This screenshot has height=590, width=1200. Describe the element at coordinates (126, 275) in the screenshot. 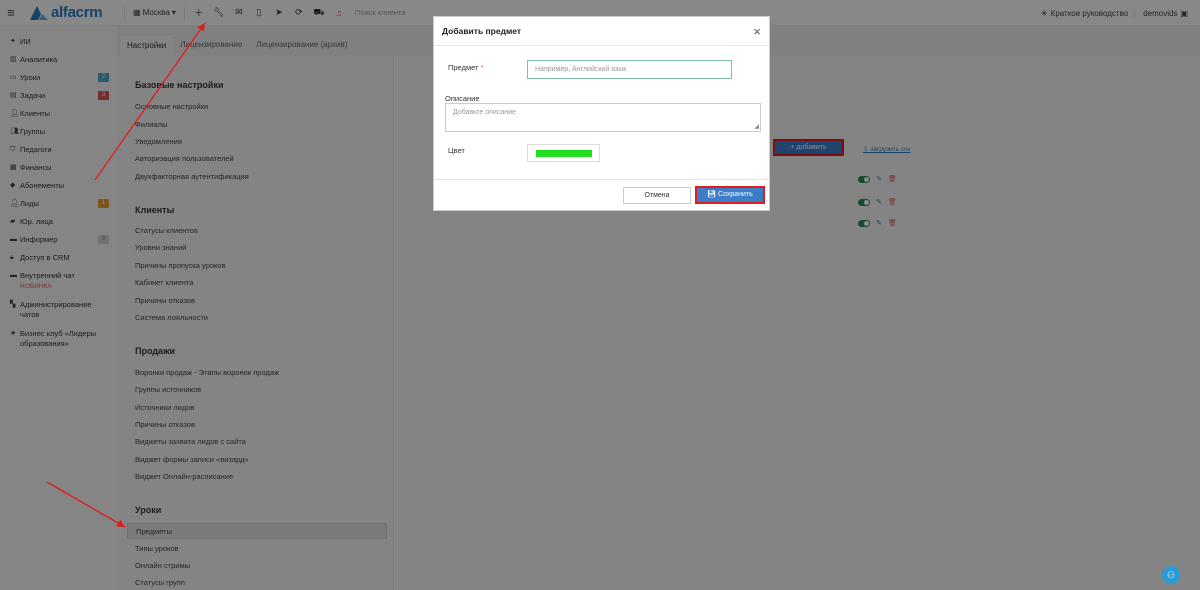

I see `annotation-arrows` at that location.